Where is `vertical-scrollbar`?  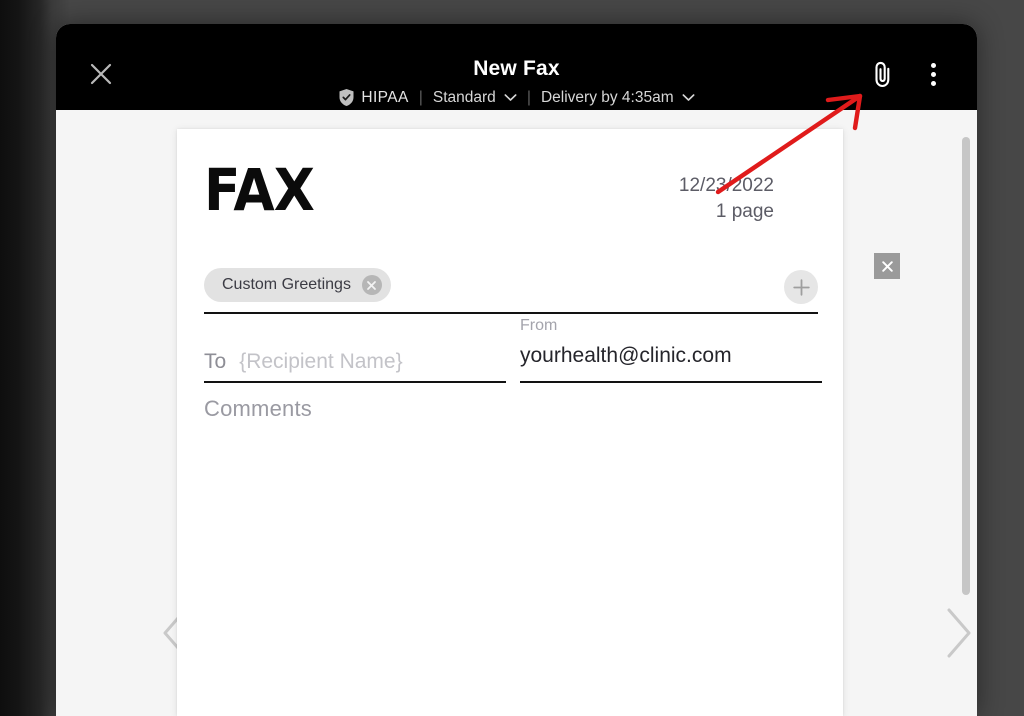
vertical-scrollbar is located at coordinates (967, 413).